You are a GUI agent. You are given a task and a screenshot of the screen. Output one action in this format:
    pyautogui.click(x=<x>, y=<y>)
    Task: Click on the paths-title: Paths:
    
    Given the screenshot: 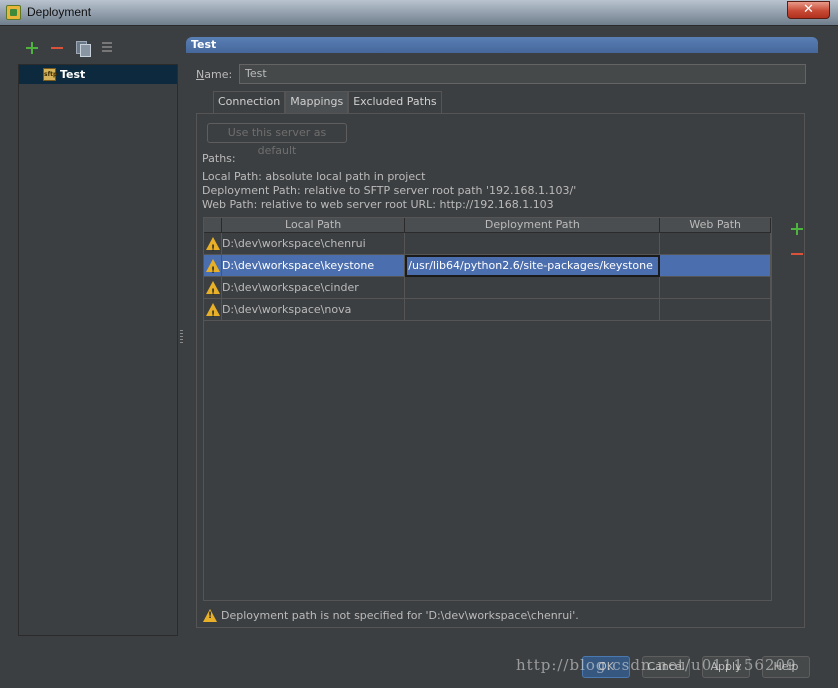 What is the action you would take?
    pyautogui.click(x=219, y=158)
    